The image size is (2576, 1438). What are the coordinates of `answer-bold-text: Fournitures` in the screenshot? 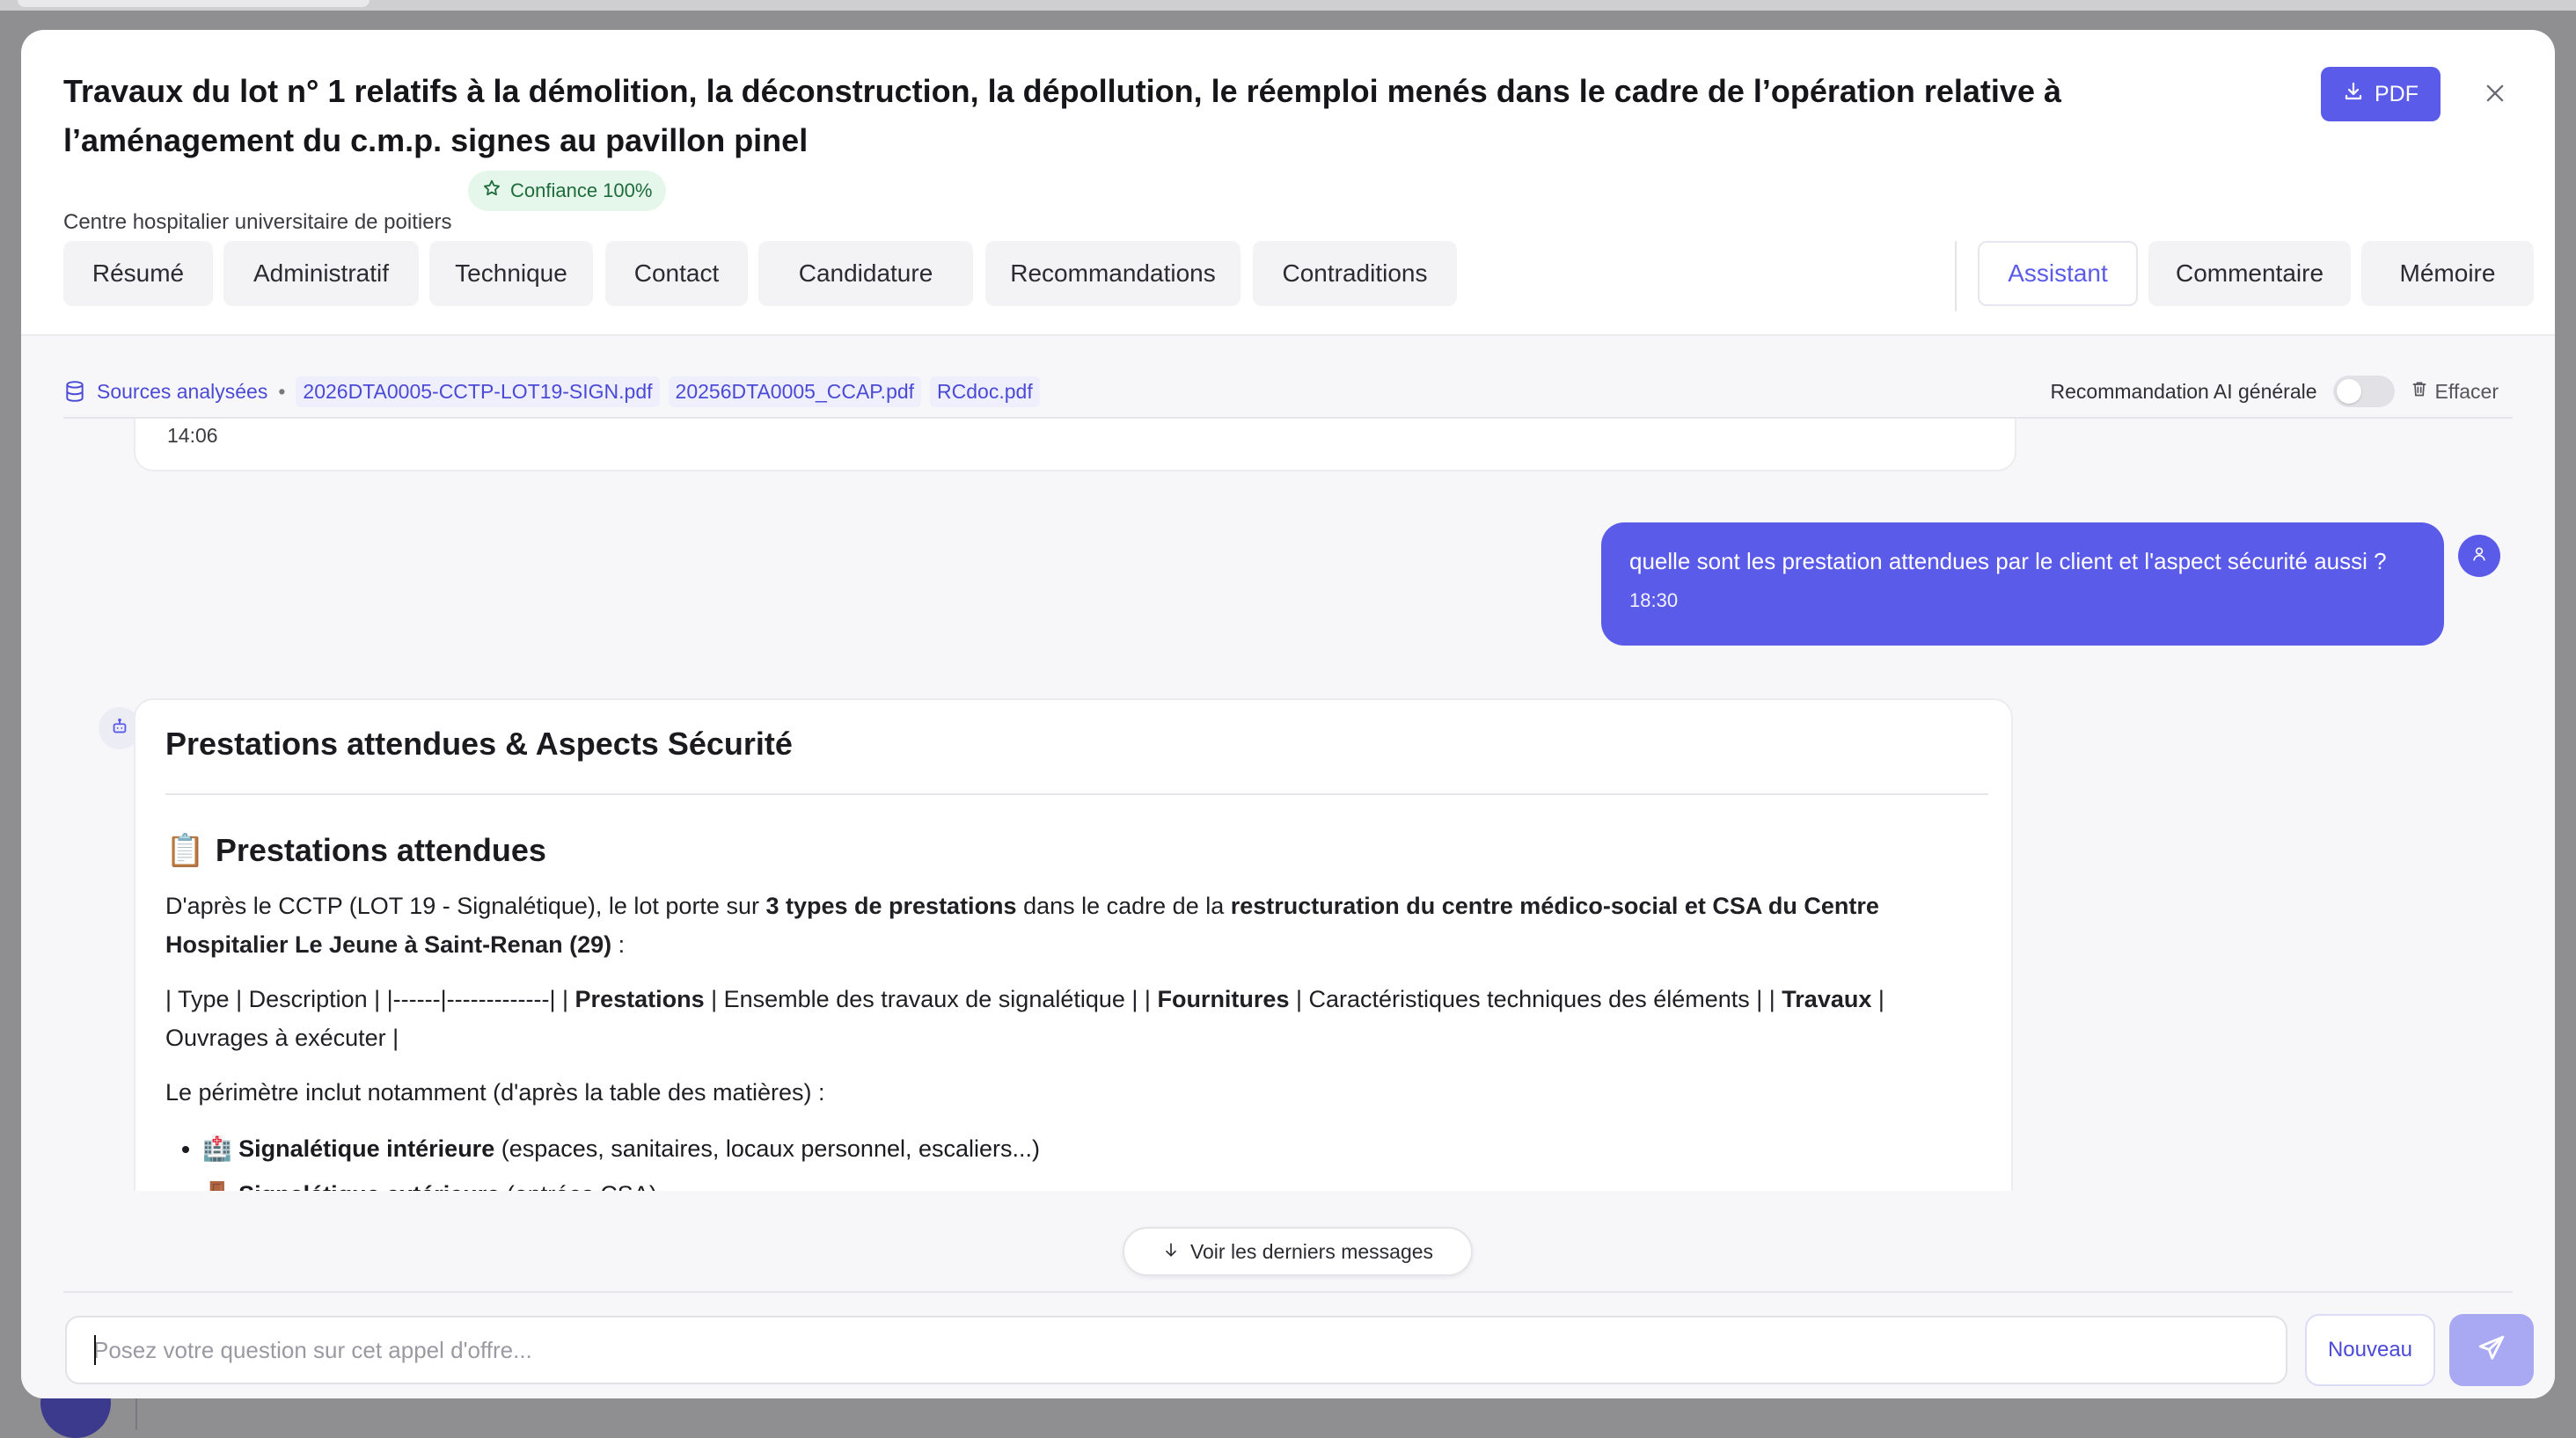 It's located at (1223, 999).